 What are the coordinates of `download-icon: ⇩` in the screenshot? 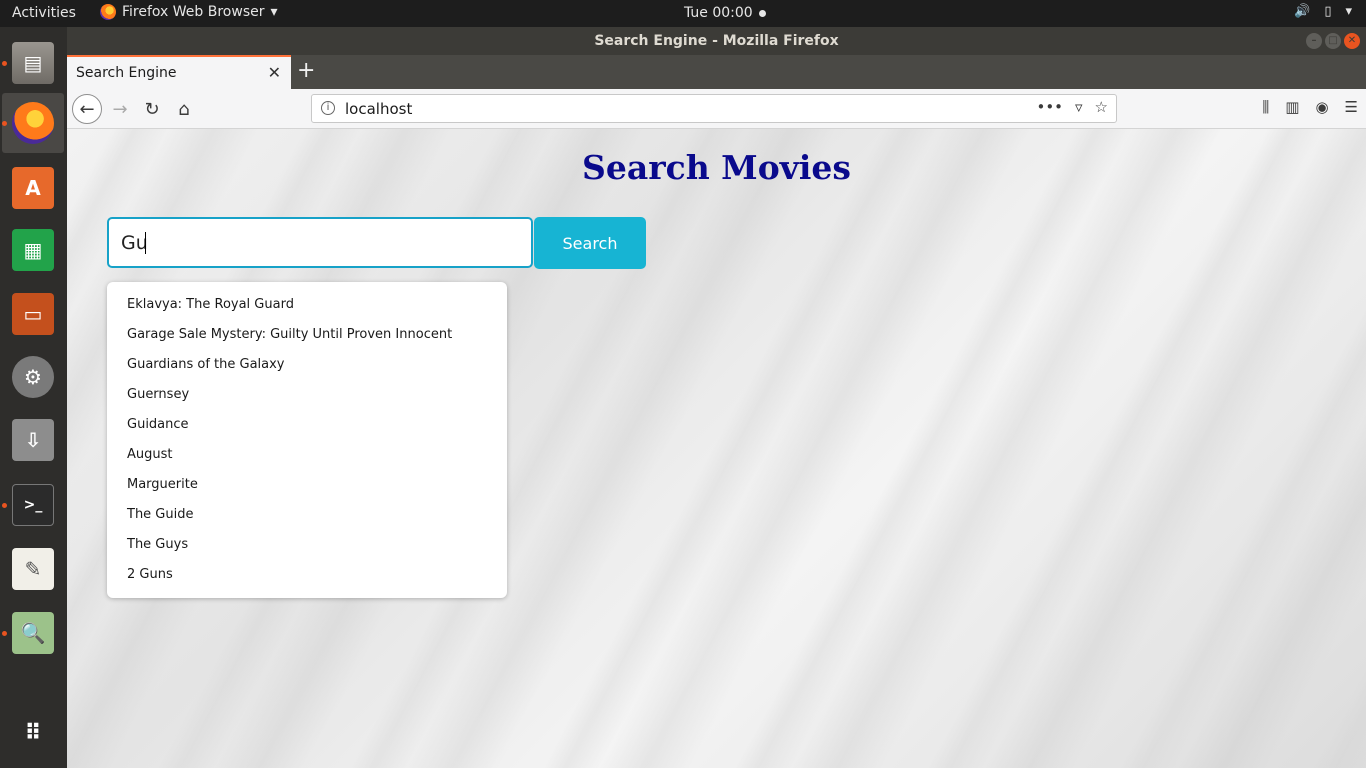 It's located at (33, 440).